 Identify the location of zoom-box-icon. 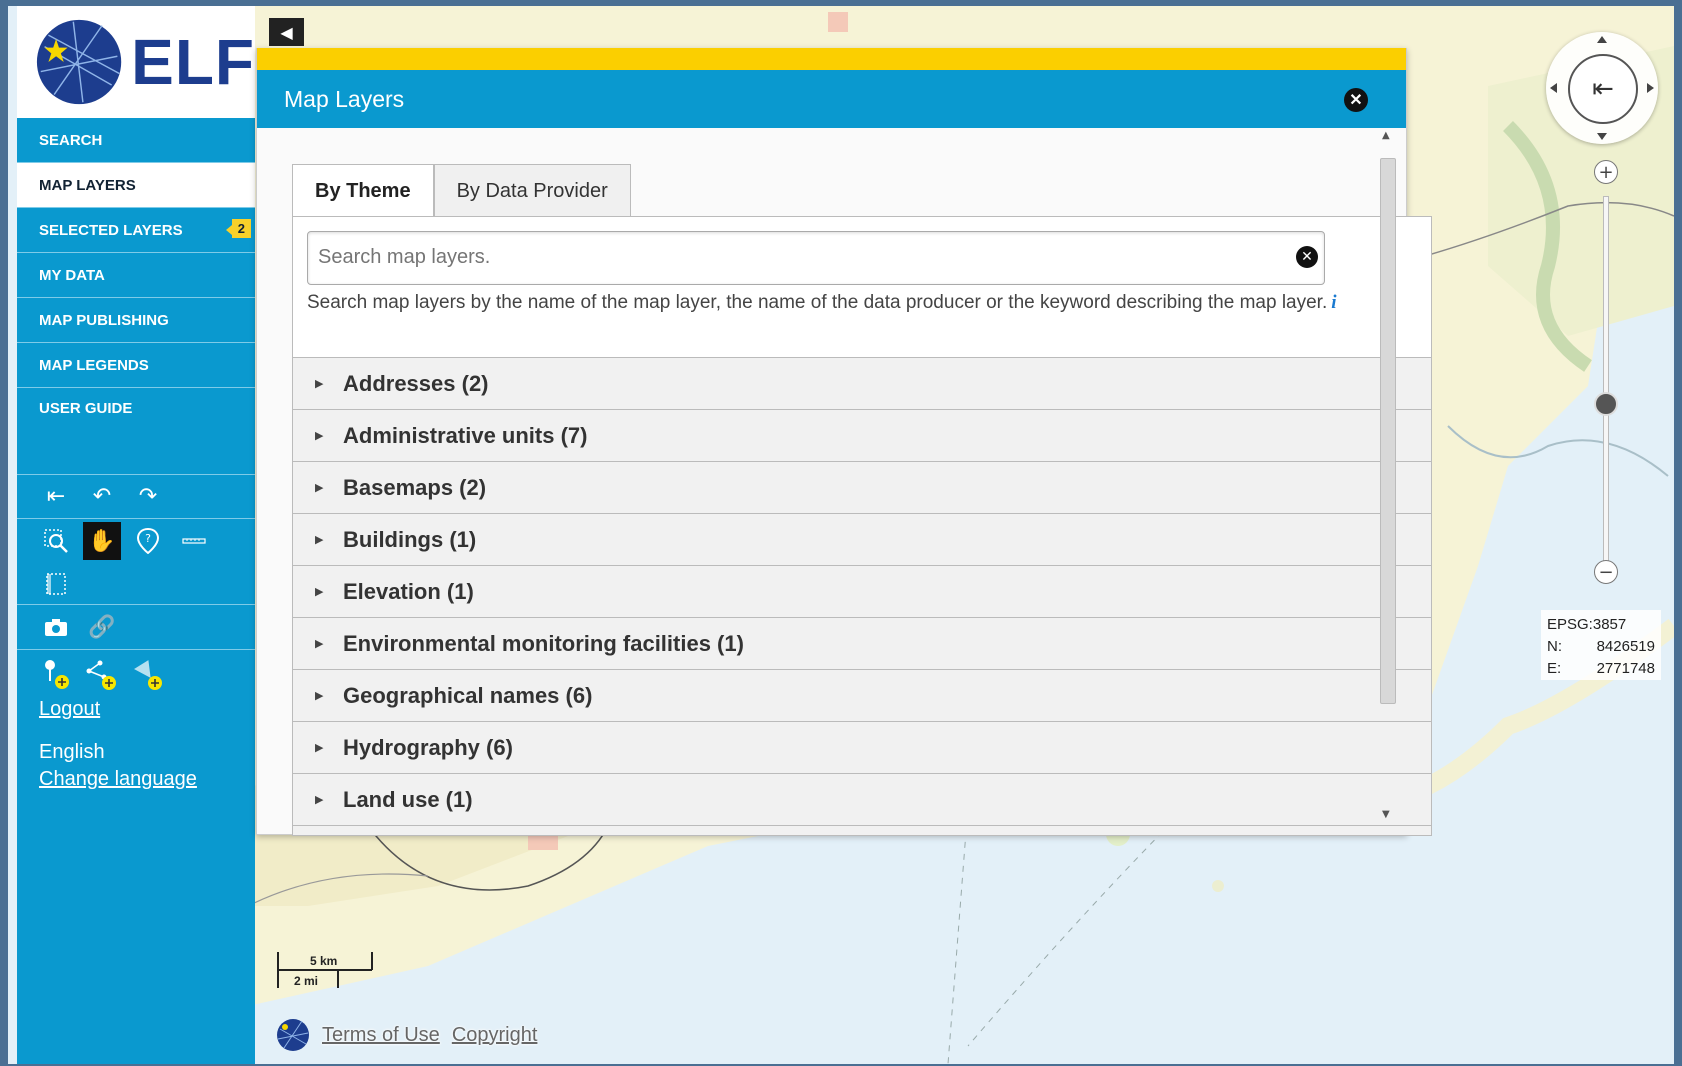
(56, 541).